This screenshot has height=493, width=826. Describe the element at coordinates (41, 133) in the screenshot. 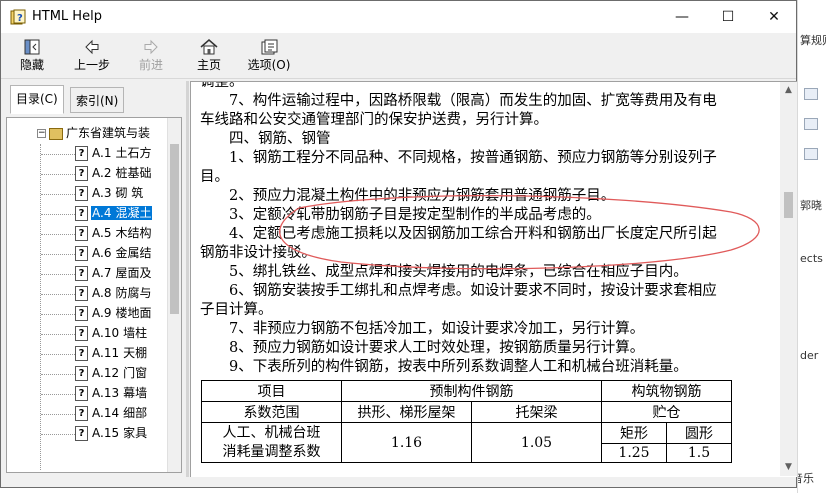

I see `collapse-icon: −` at that location.